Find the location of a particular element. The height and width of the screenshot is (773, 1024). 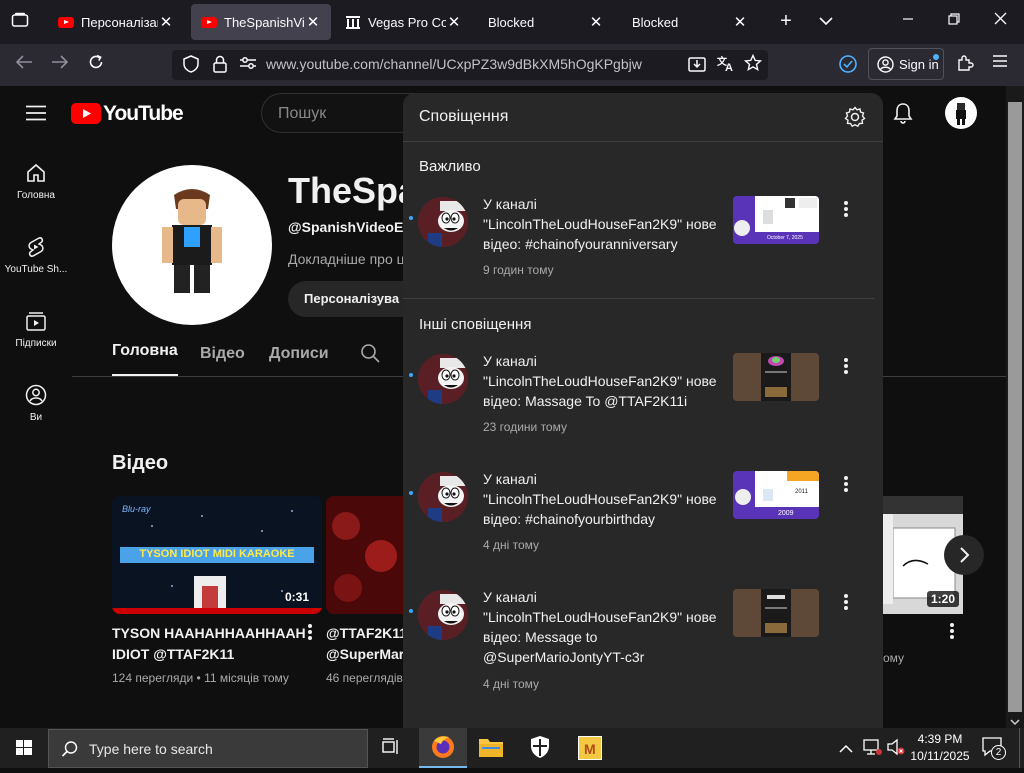

security-shield-icon is located at coordinates (540, 749).